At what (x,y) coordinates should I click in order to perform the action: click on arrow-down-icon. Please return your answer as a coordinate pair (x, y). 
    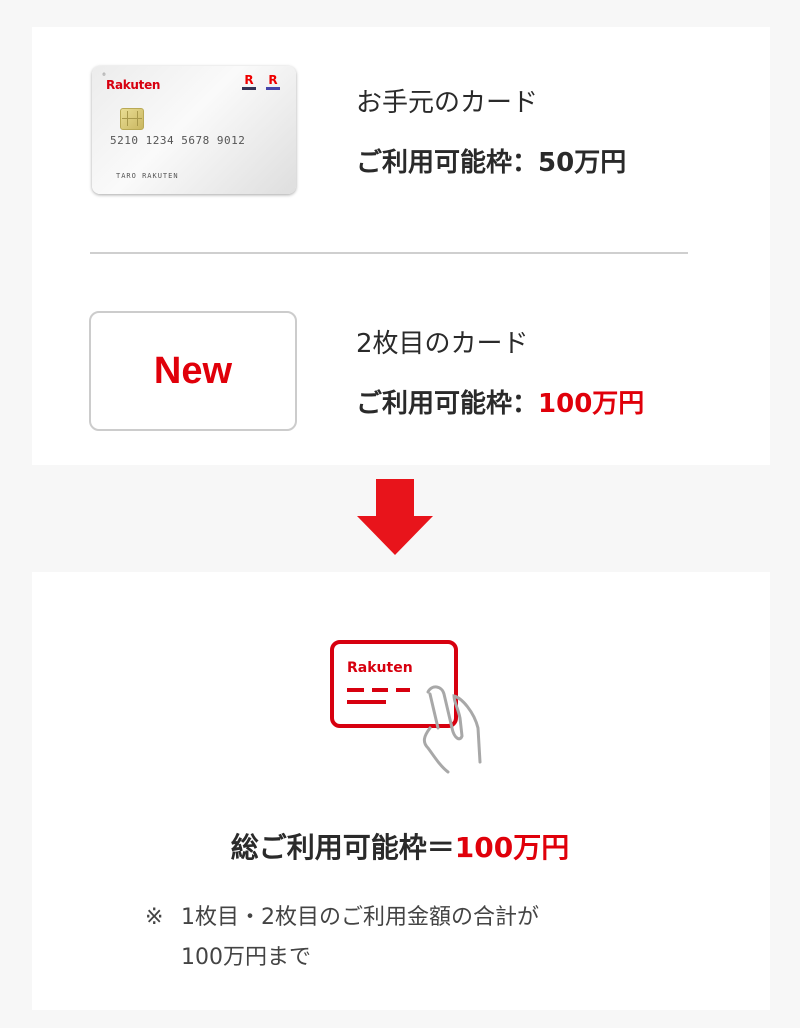
    Looking at the image, I should click on (395, 517).